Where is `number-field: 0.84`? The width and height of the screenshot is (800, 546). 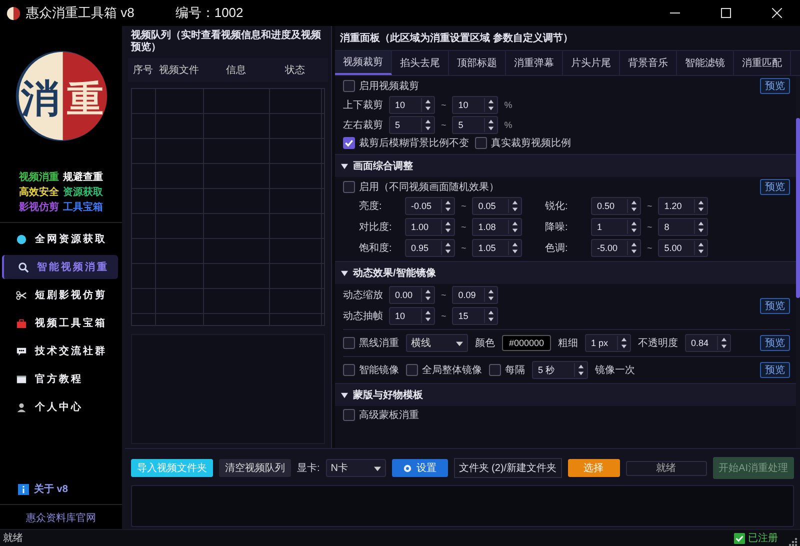
number-field: 0.84 is located at coordinates (708, 343).